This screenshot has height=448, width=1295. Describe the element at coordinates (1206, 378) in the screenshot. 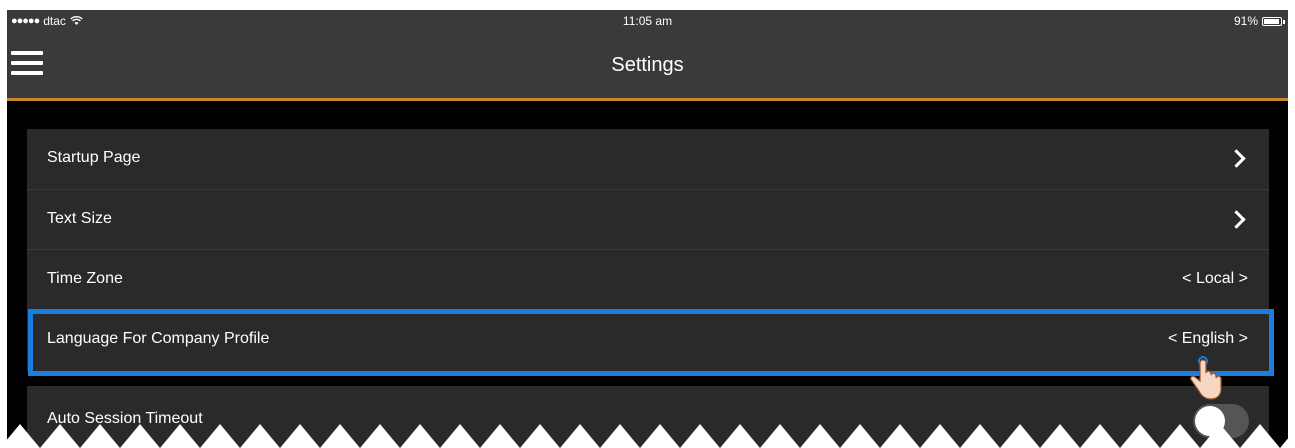

I see `tap-hand-icon` at that location.